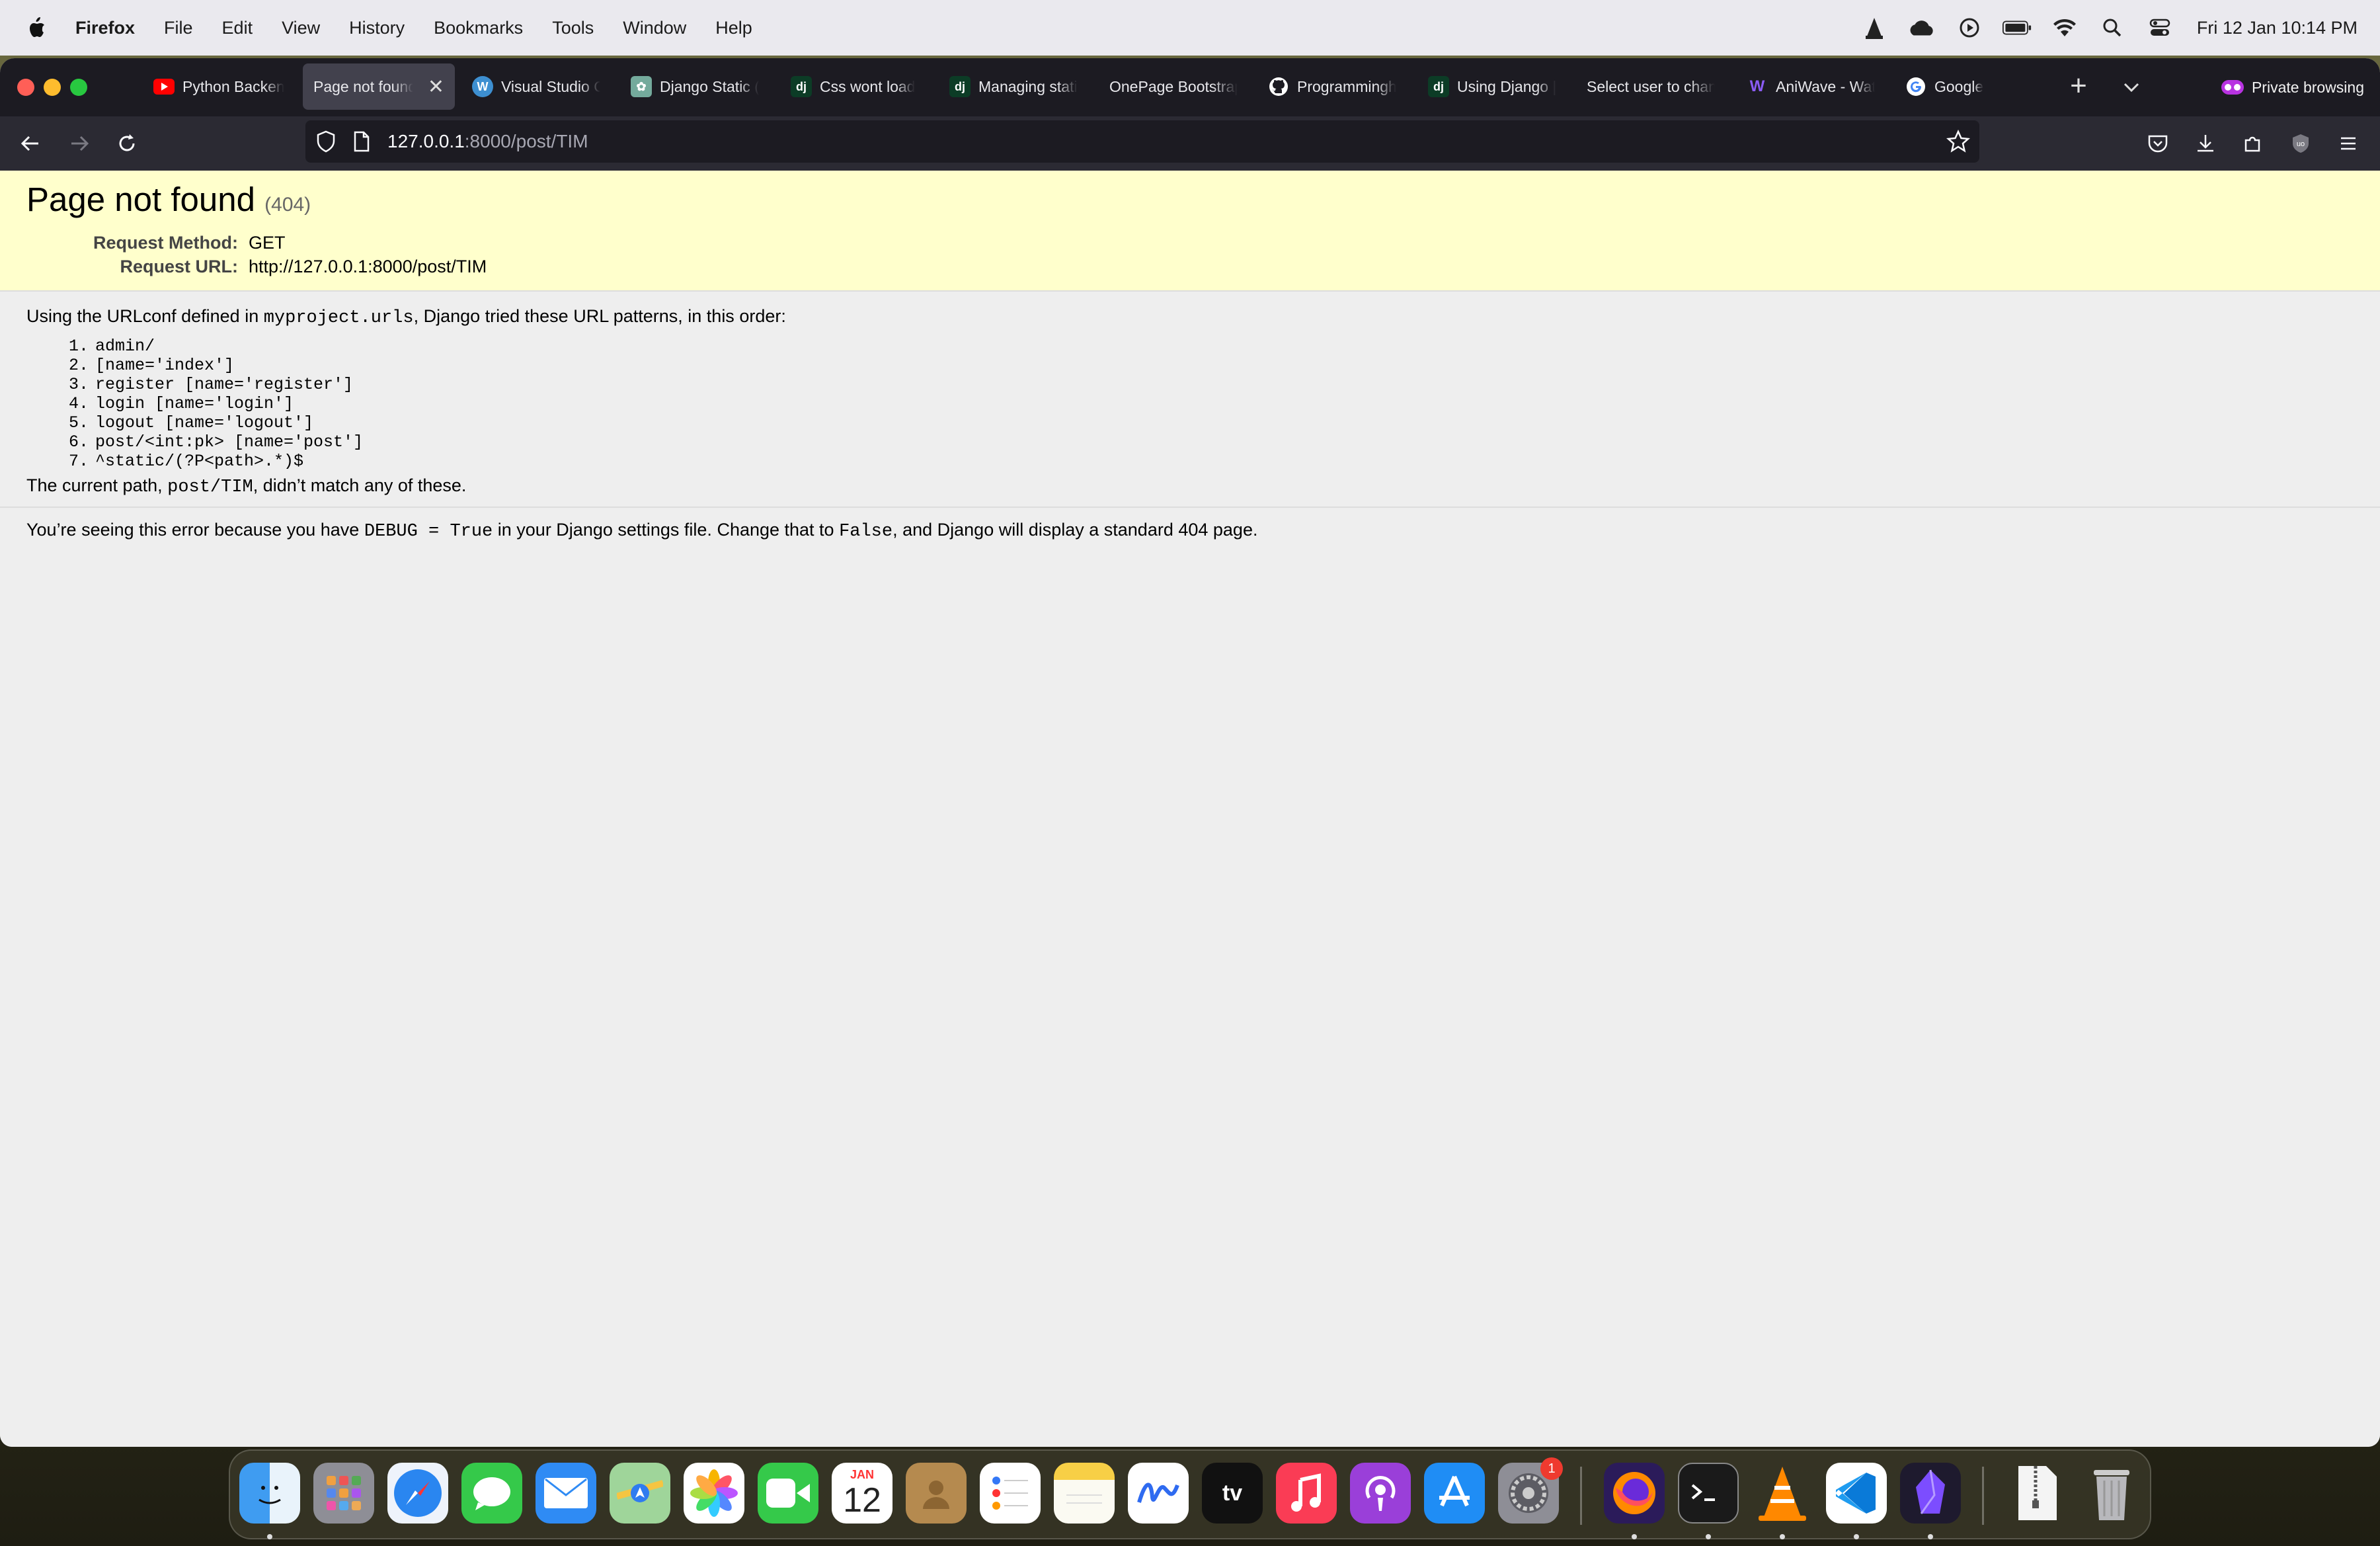 The width and height of the screenshot is (2380, 1546). Describe the element at coordinates (105, 28) in the screenshot. I see `menu-firefox: Firefox` at that location.